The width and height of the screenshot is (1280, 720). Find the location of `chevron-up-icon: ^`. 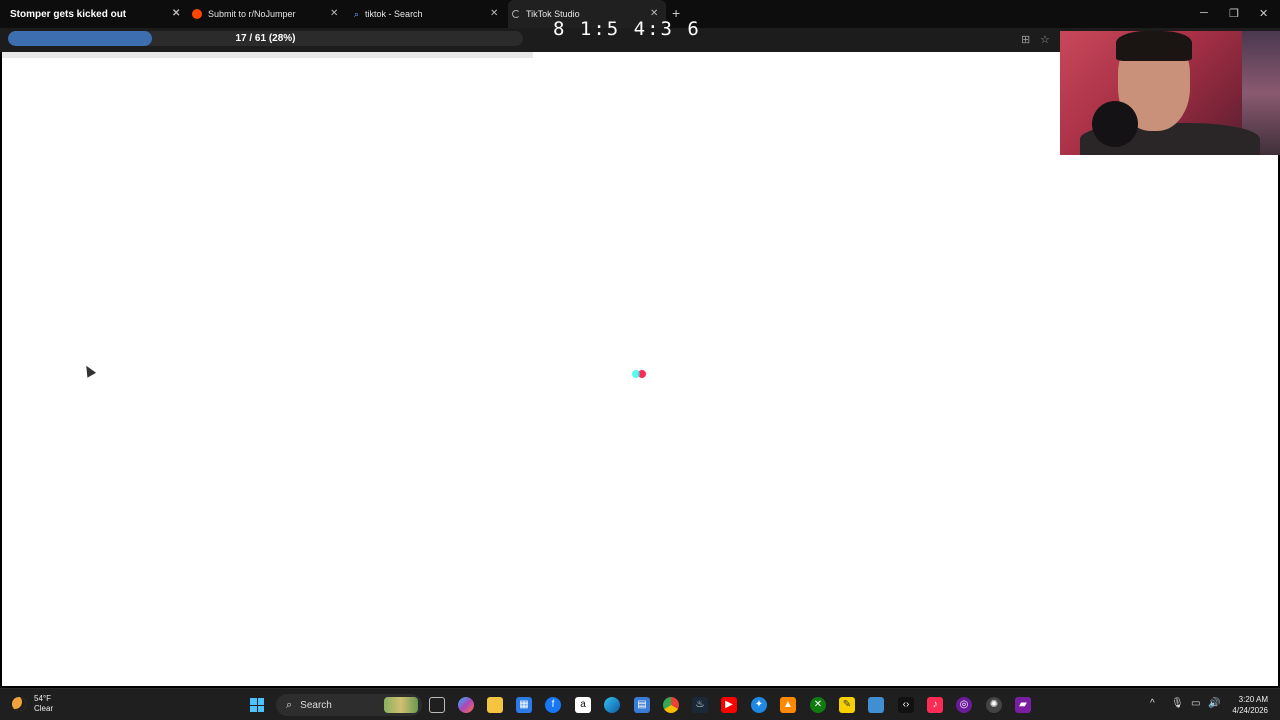

chevron-up-icon: ^ is located at coordinates (1152, 703).